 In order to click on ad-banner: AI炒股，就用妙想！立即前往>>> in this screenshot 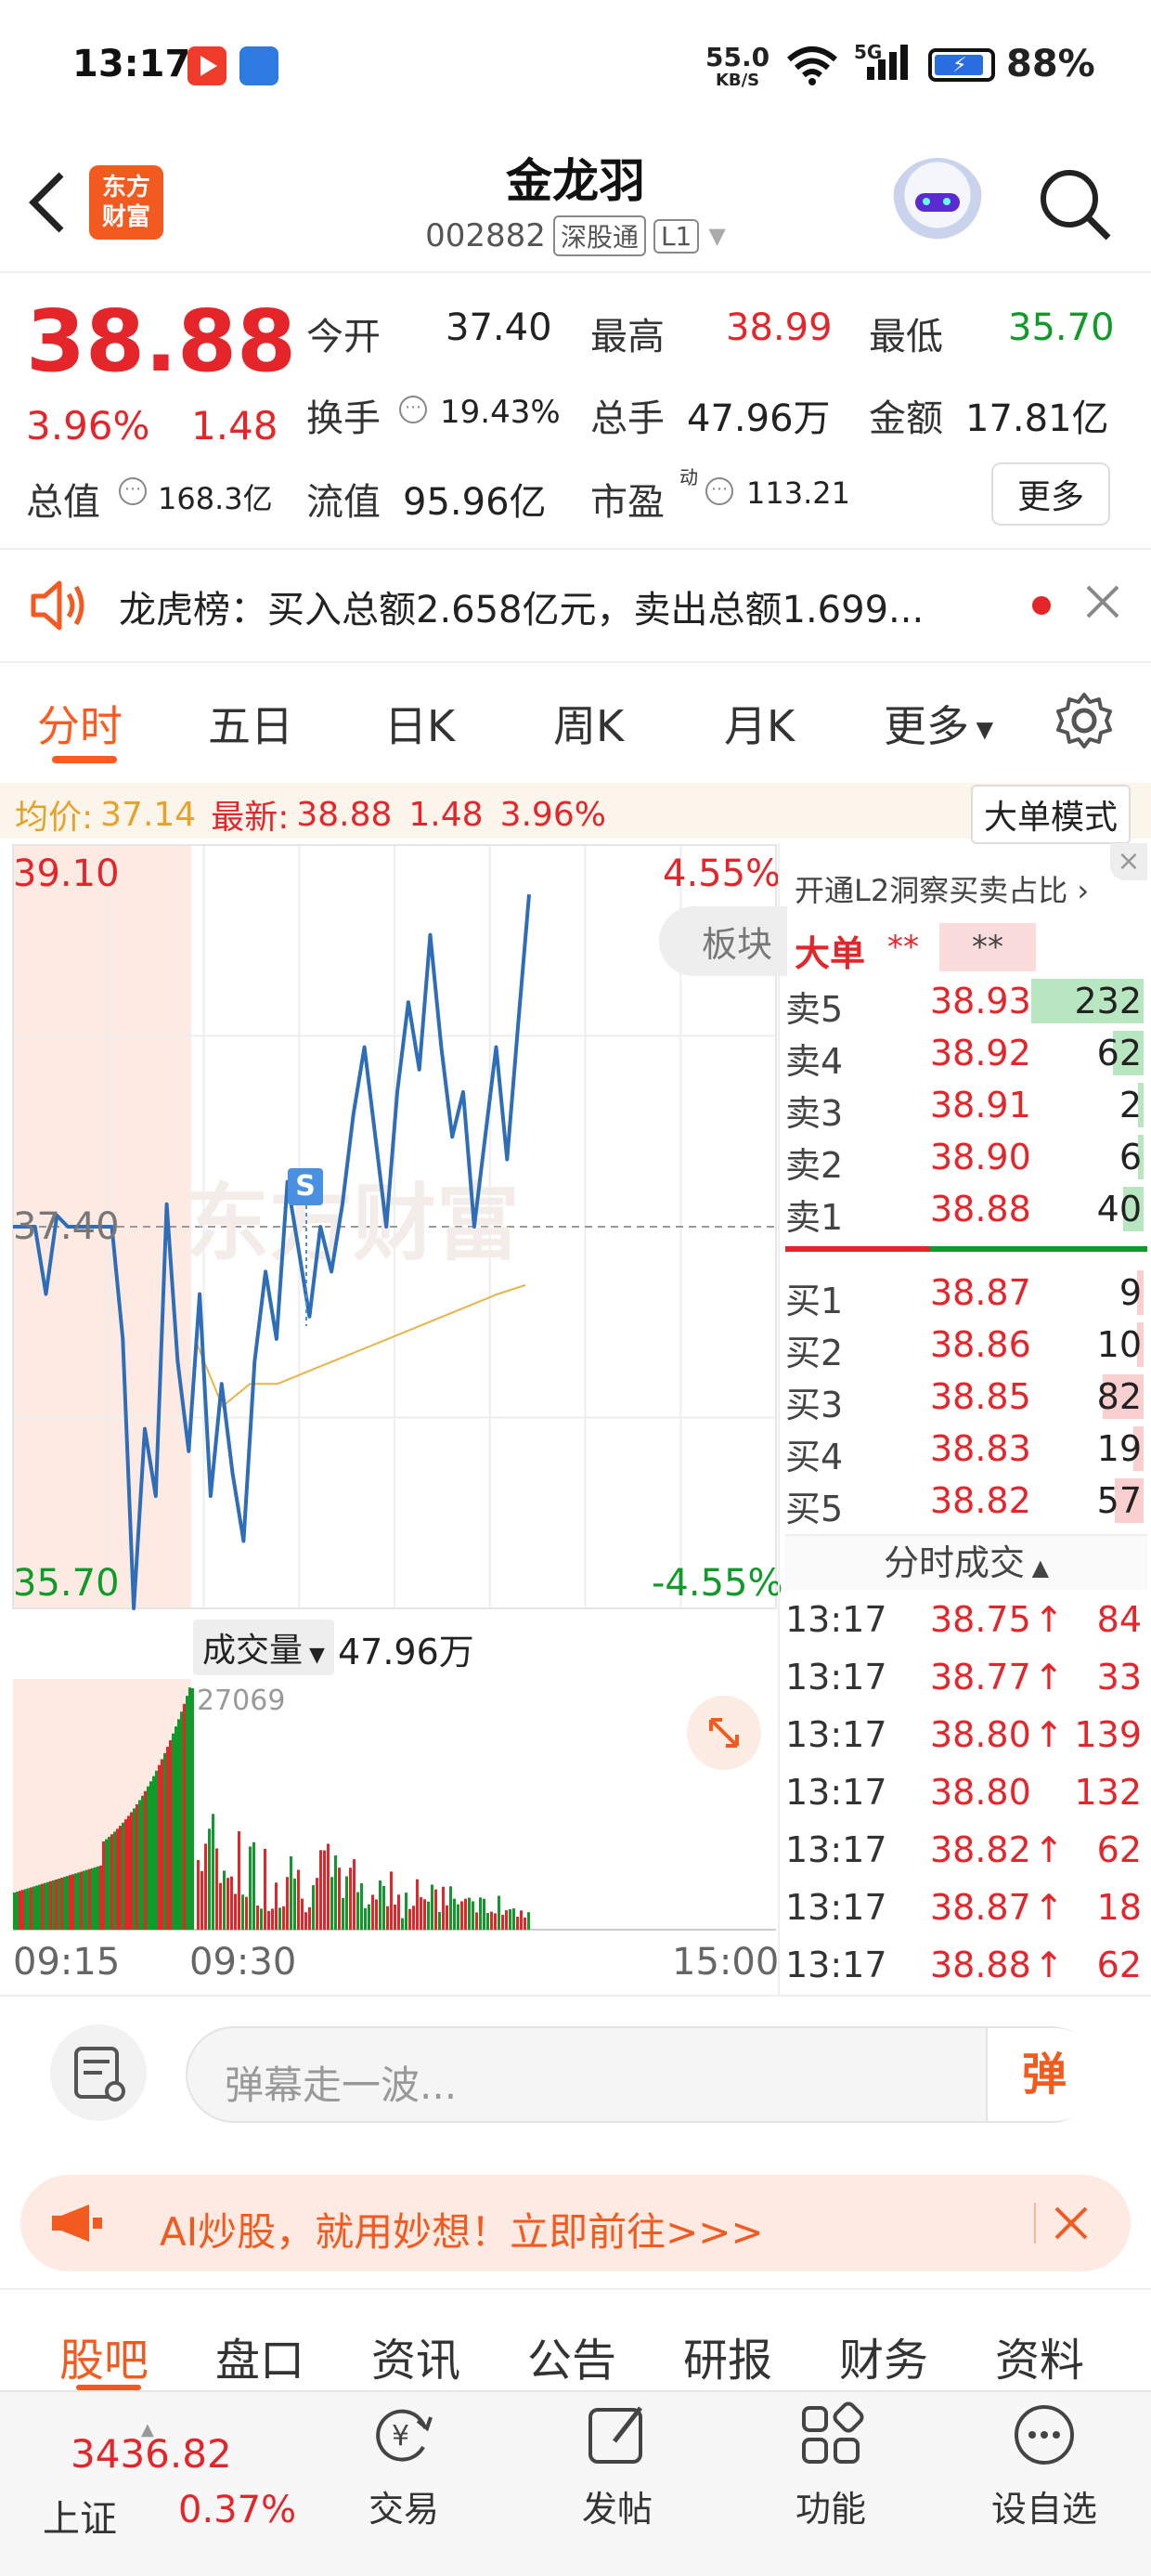, I will do `click(575, 2223)`.